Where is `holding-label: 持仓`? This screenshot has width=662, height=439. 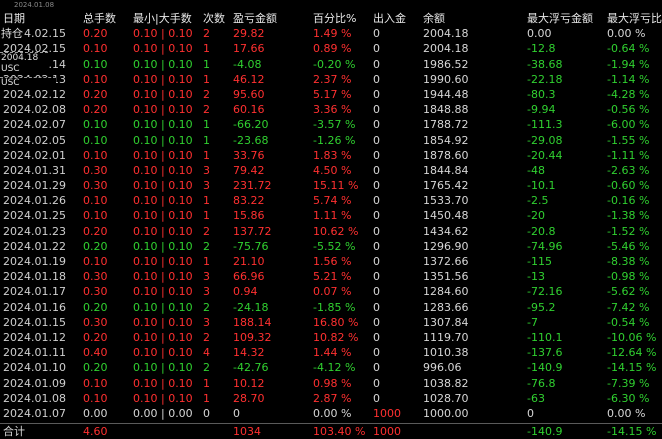 holding-label: 持仓 is located at coordinates (12, 33).